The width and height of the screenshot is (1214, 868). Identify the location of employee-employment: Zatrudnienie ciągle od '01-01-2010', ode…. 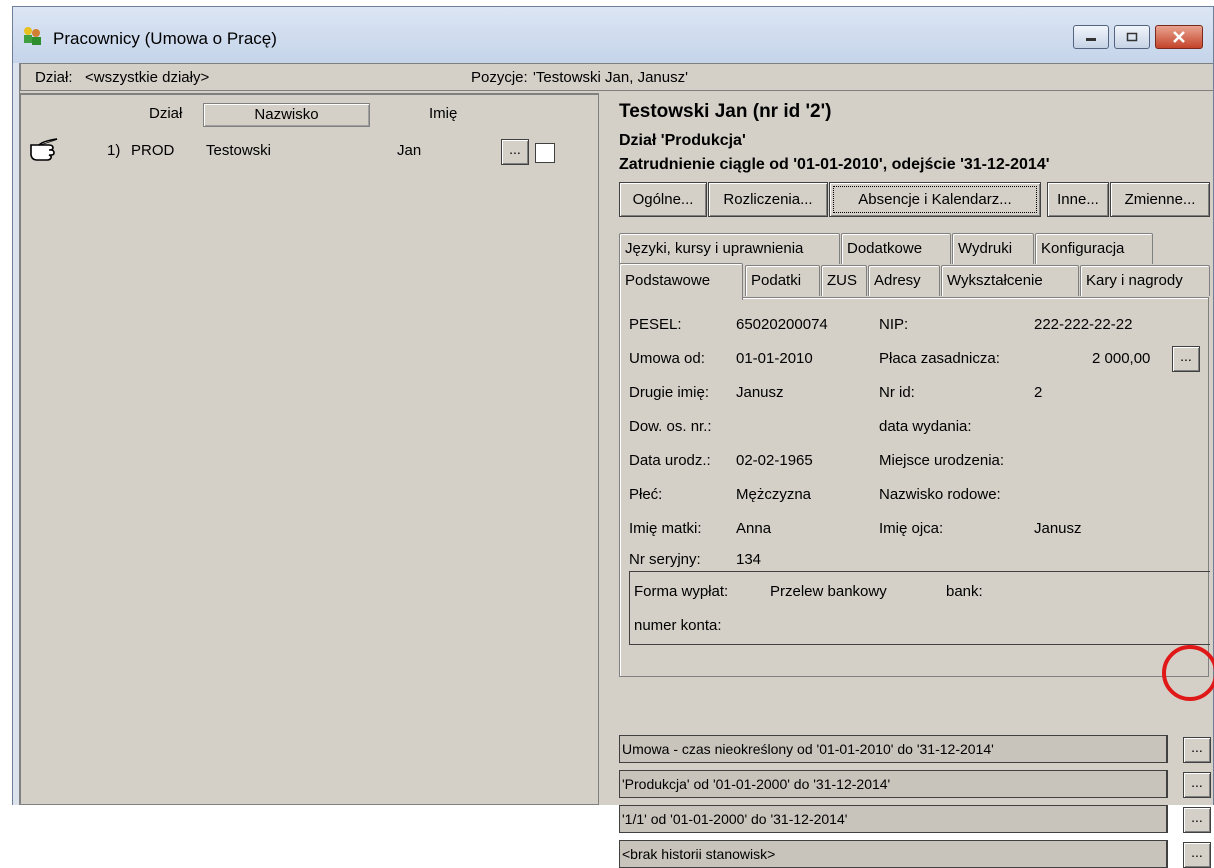
(834, 164).